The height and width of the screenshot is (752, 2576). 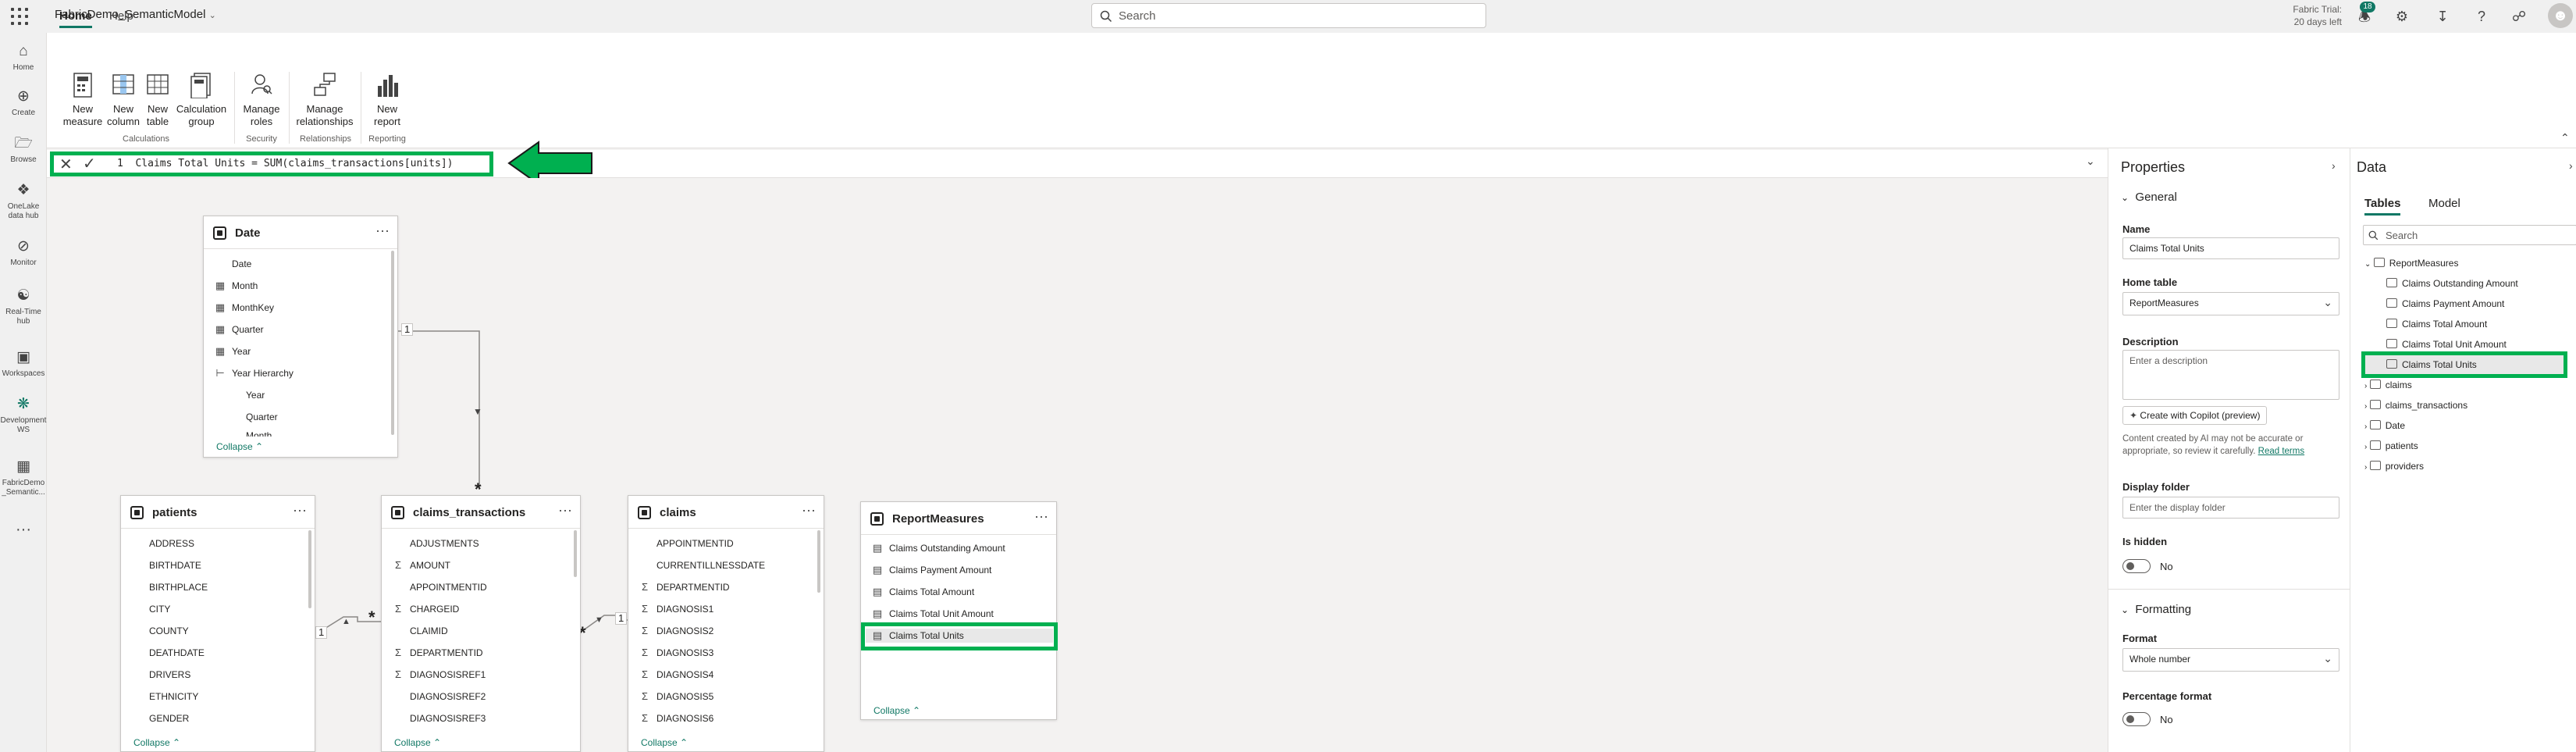 What do you see at coordinates (2156, 609) in the screenshot?
I see `section-formatting: ⌄ Formatting` at bounding box center [2156, 609].